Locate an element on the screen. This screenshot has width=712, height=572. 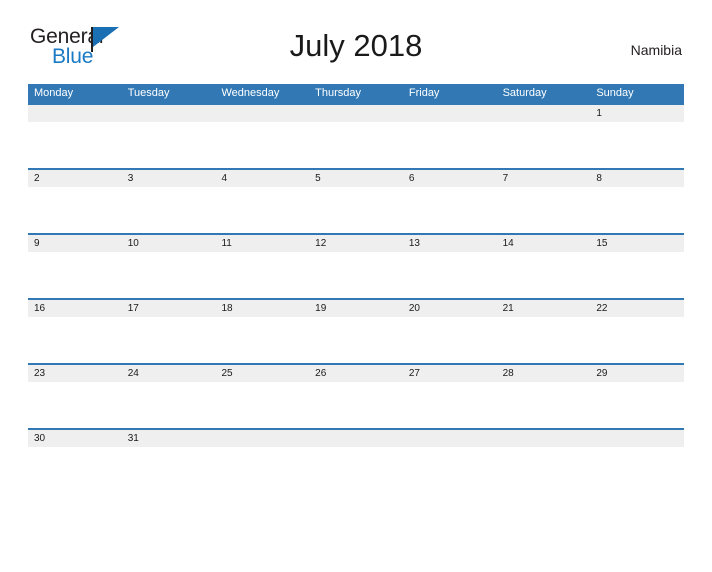
day-cell: 19 is located at coordinates (356, 308).